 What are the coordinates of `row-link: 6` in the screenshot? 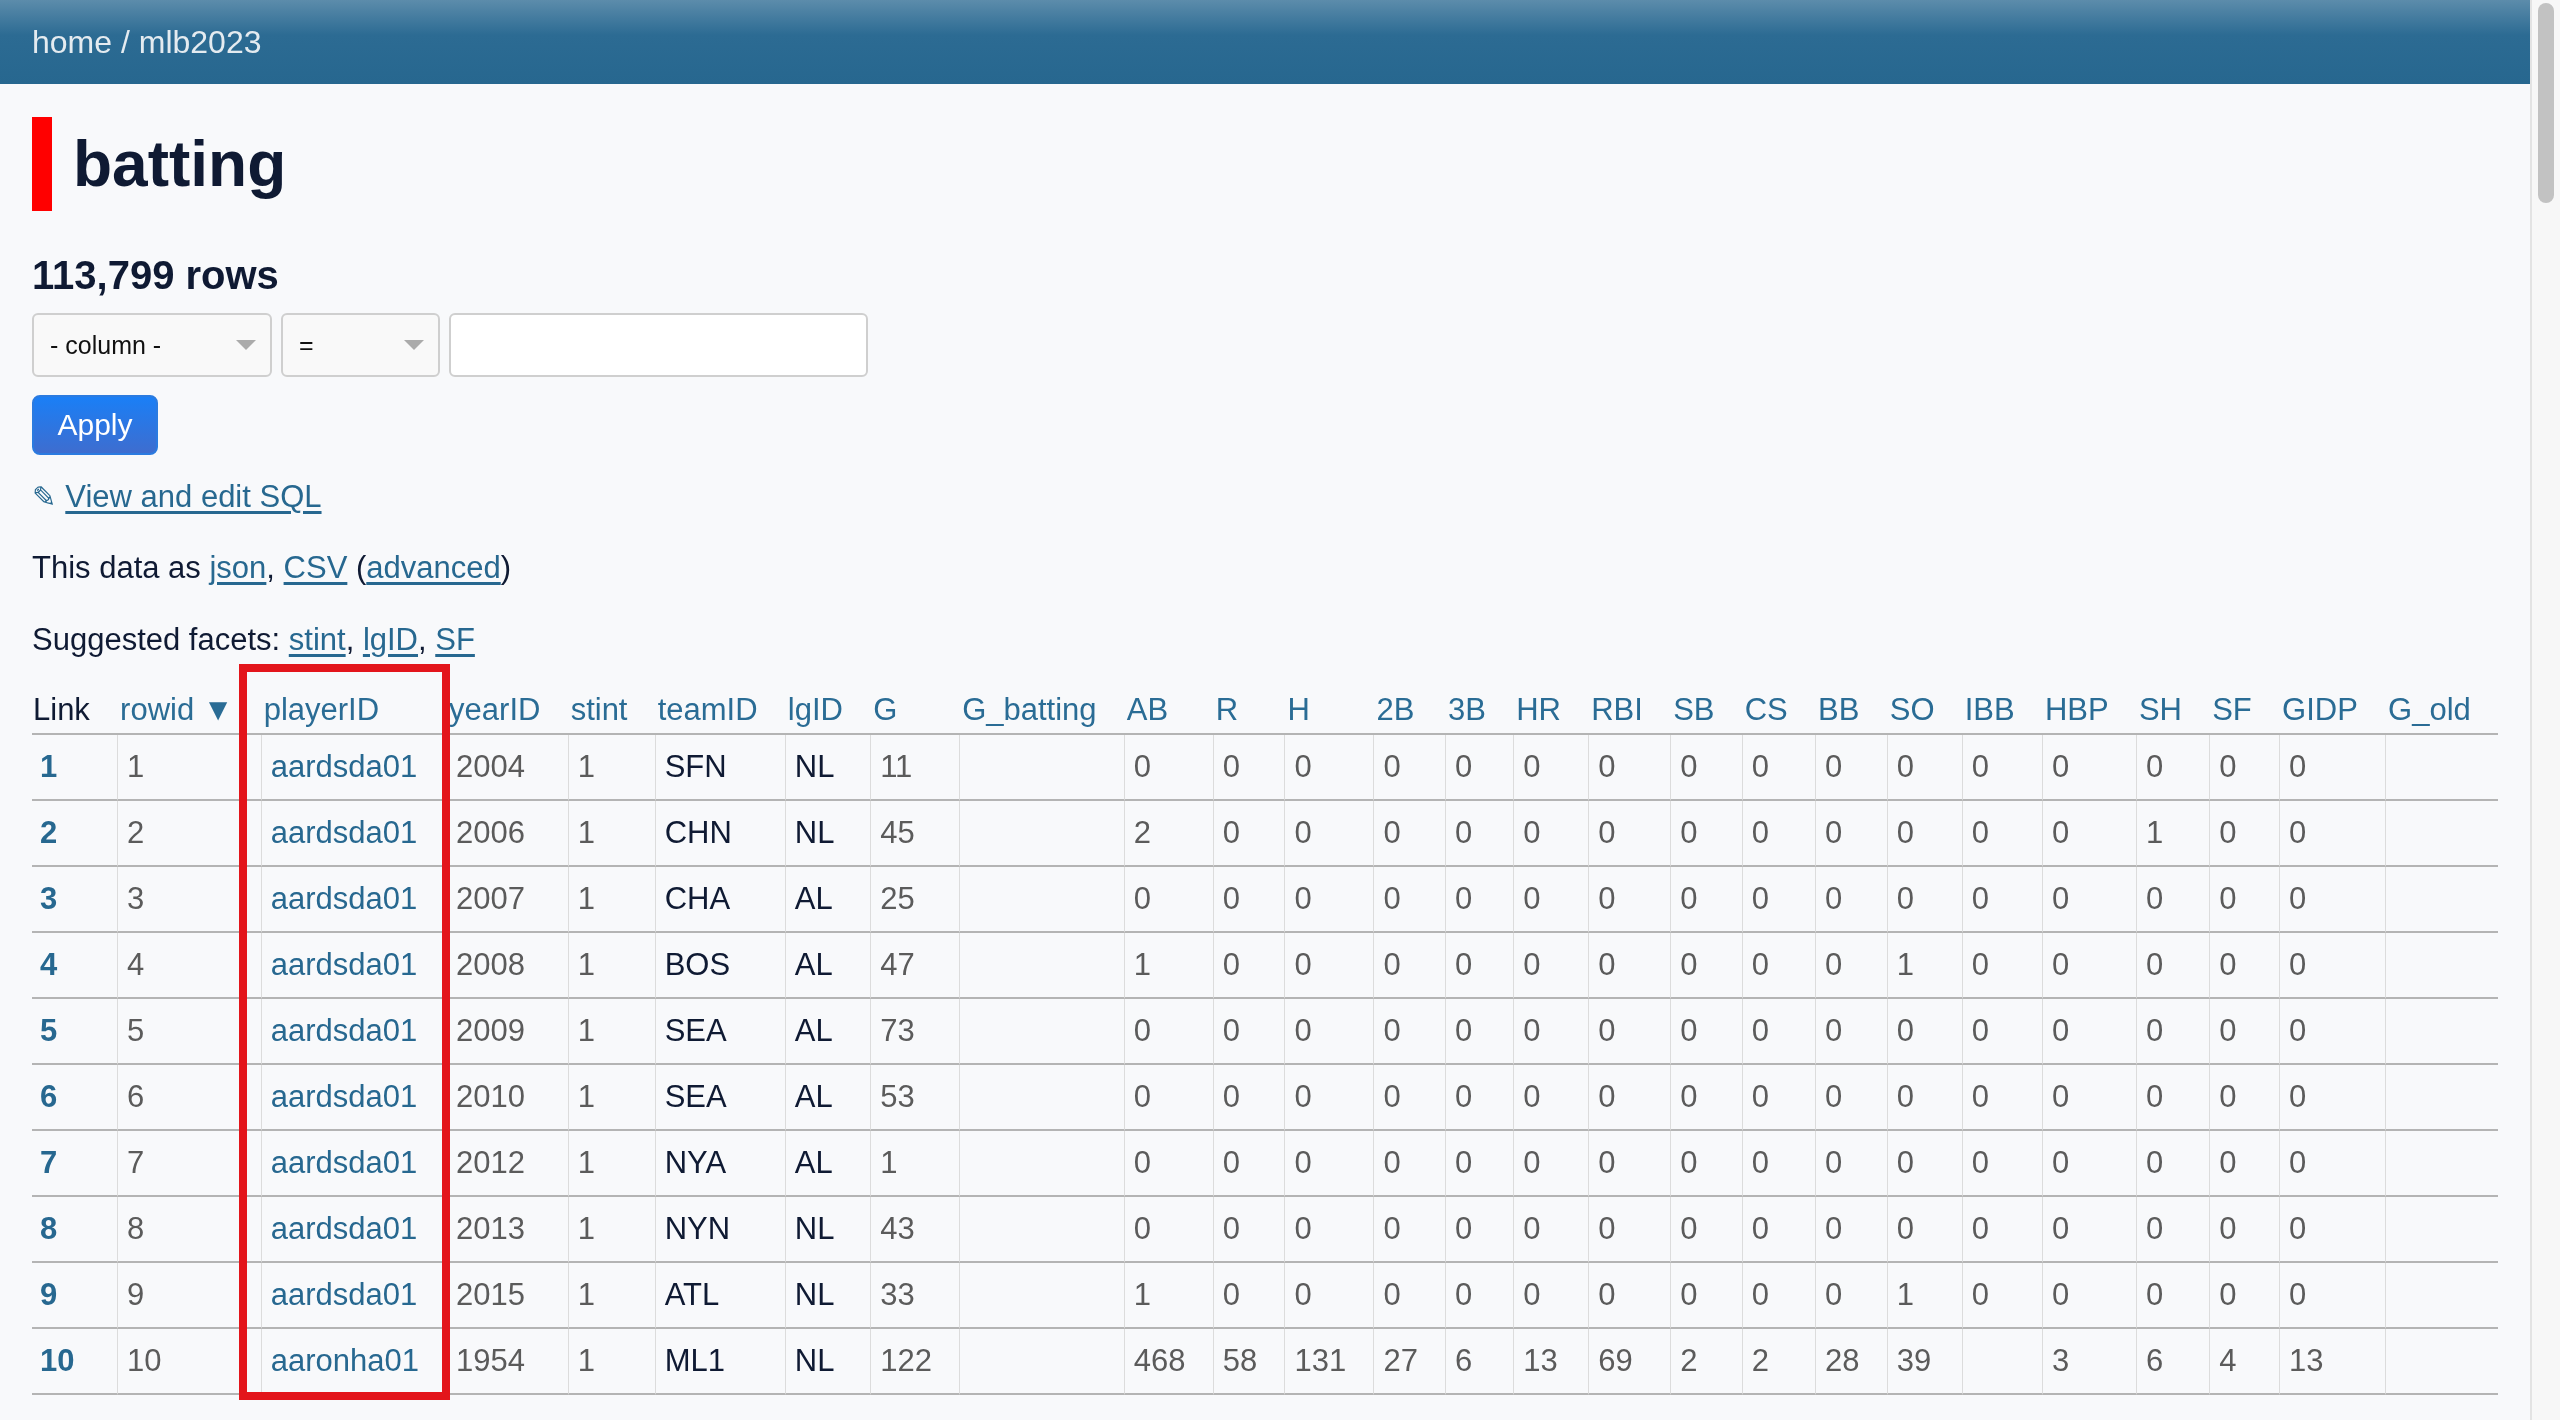 It's located at (49, 1097).